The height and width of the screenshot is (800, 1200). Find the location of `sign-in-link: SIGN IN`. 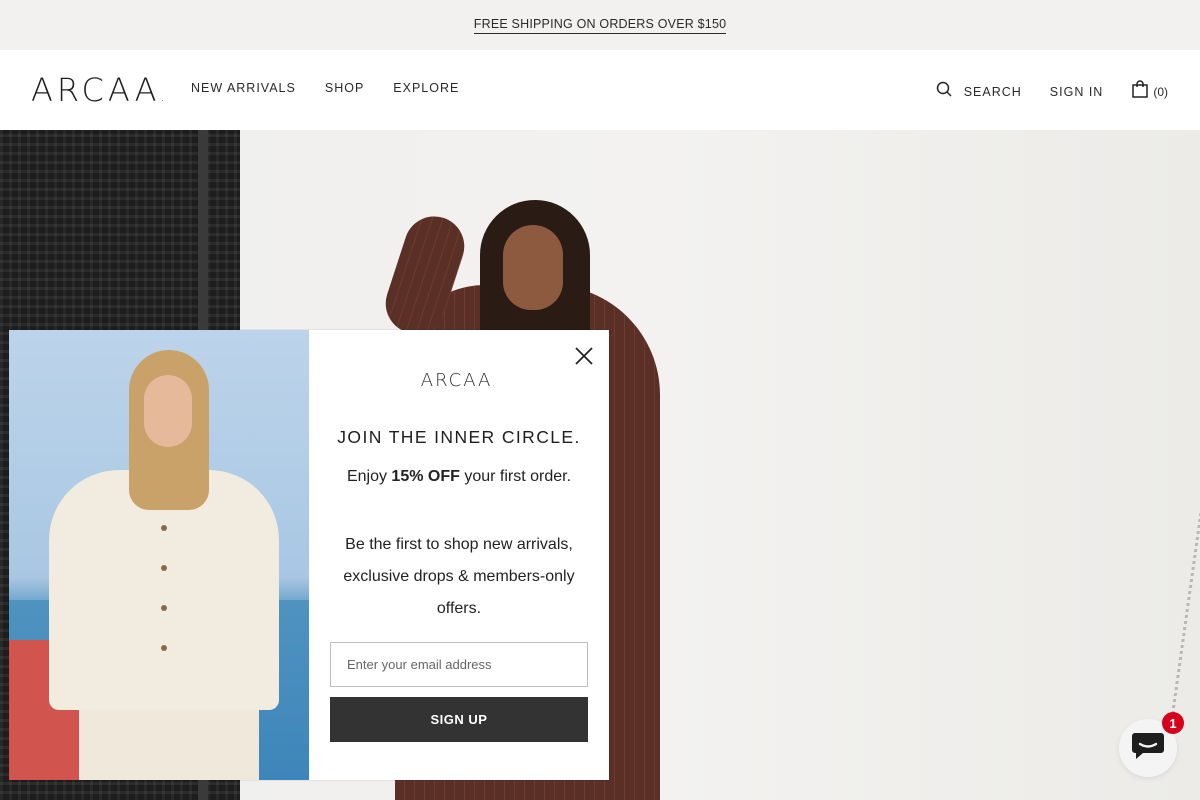

sign-in-link: SIGN IN is located at coordinates (1077, 92).